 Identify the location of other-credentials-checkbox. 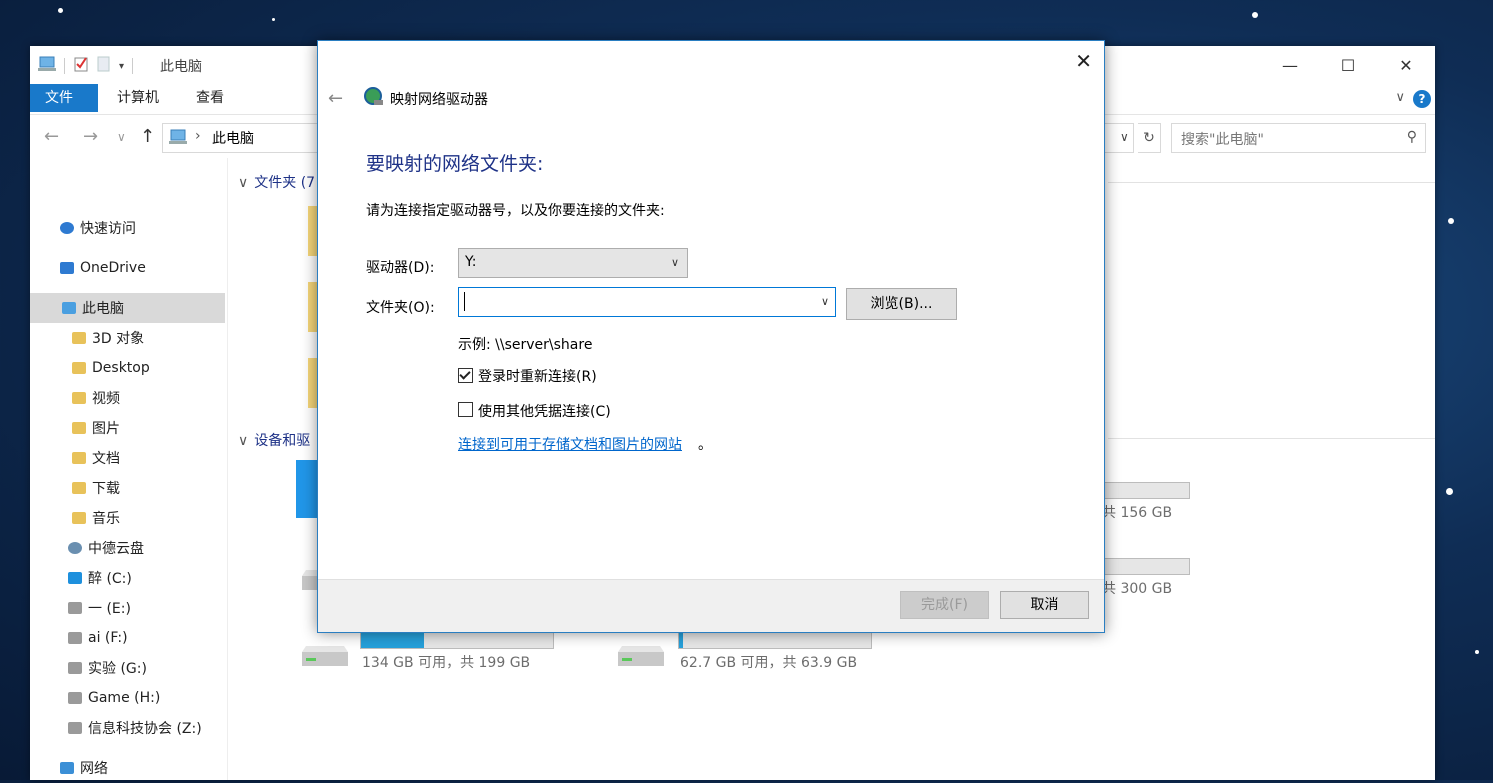
(465, 409).